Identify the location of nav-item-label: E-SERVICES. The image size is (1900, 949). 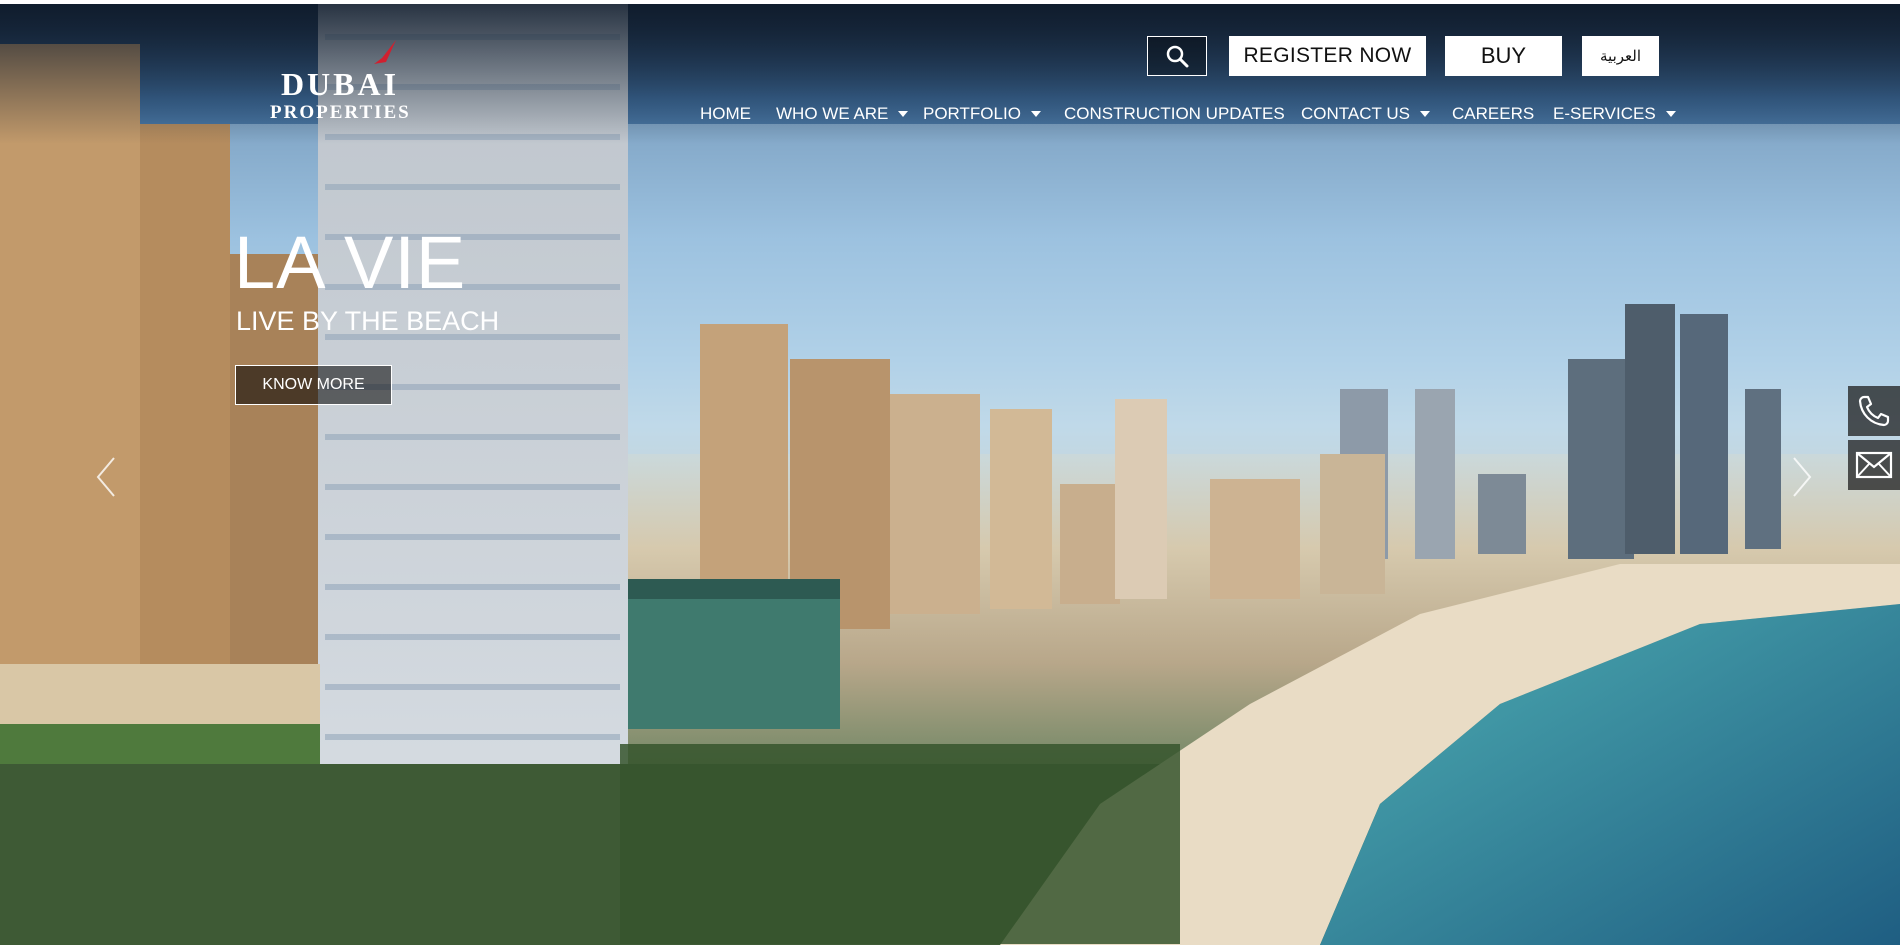
(1604, 113).